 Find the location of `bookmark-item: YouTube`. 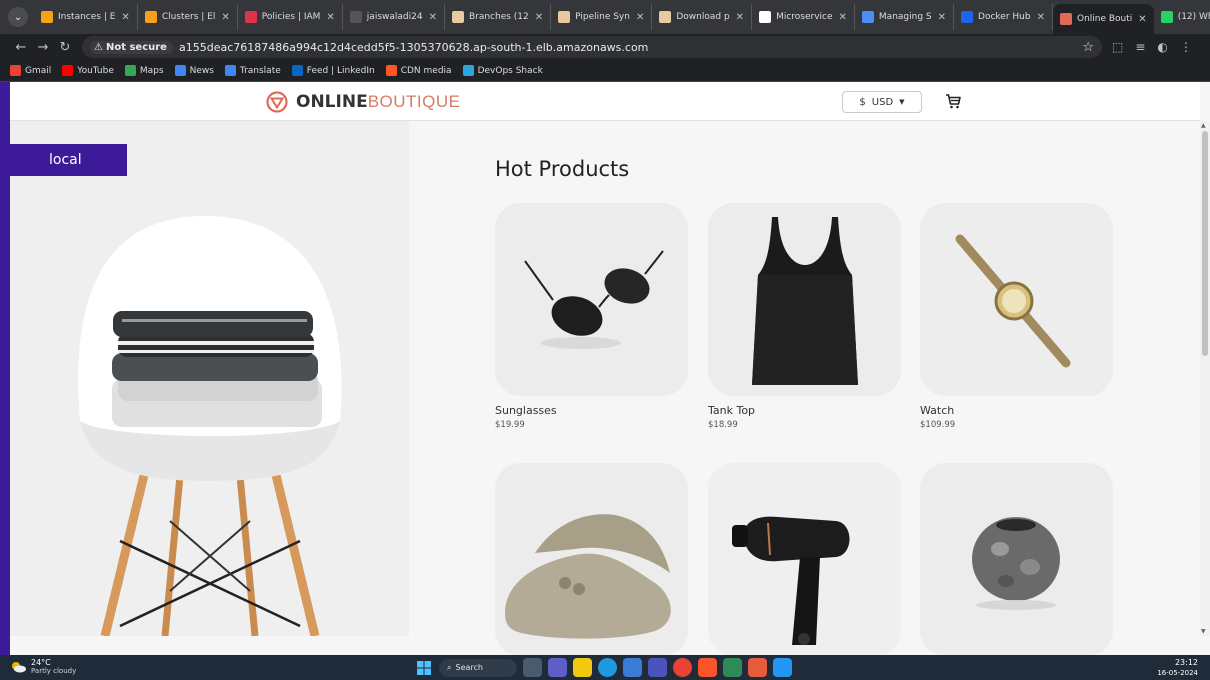

bookmark-item: YouTube is located at coordinates (88, 70).